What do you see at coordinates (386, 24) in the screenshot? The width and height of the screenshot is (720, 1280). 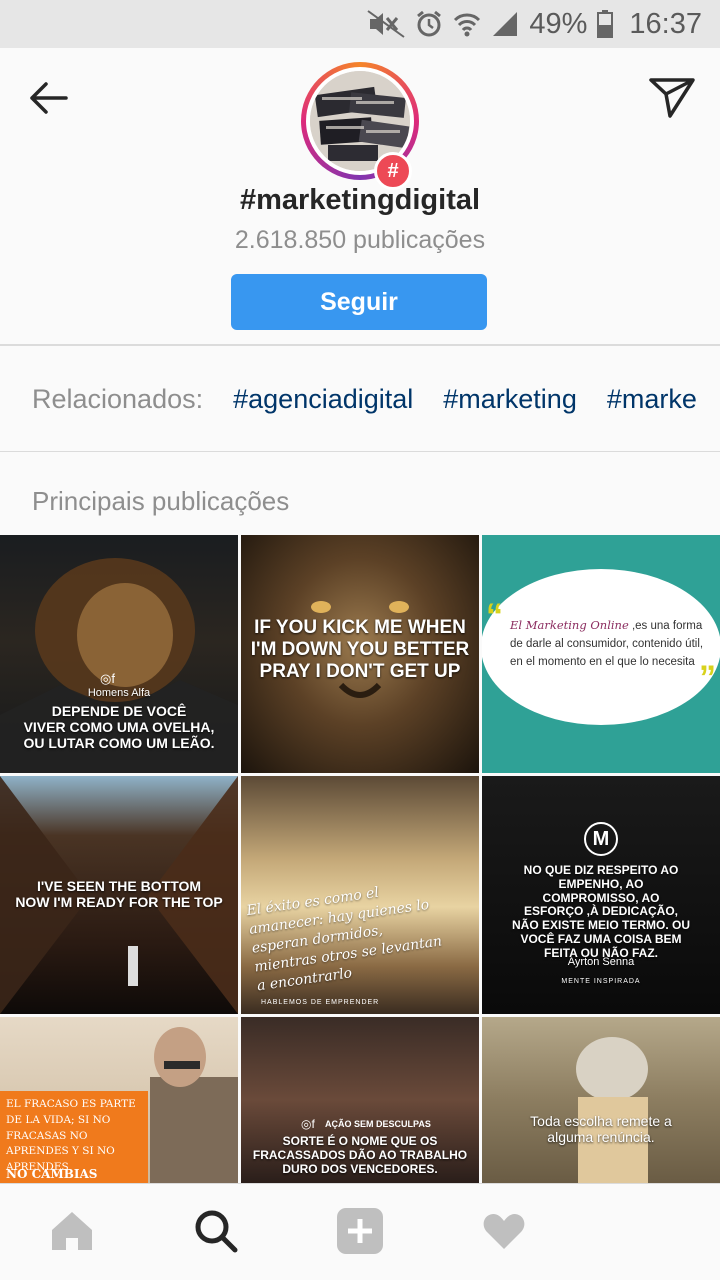 I see `mute-icon` at bounding box center [386, 24].